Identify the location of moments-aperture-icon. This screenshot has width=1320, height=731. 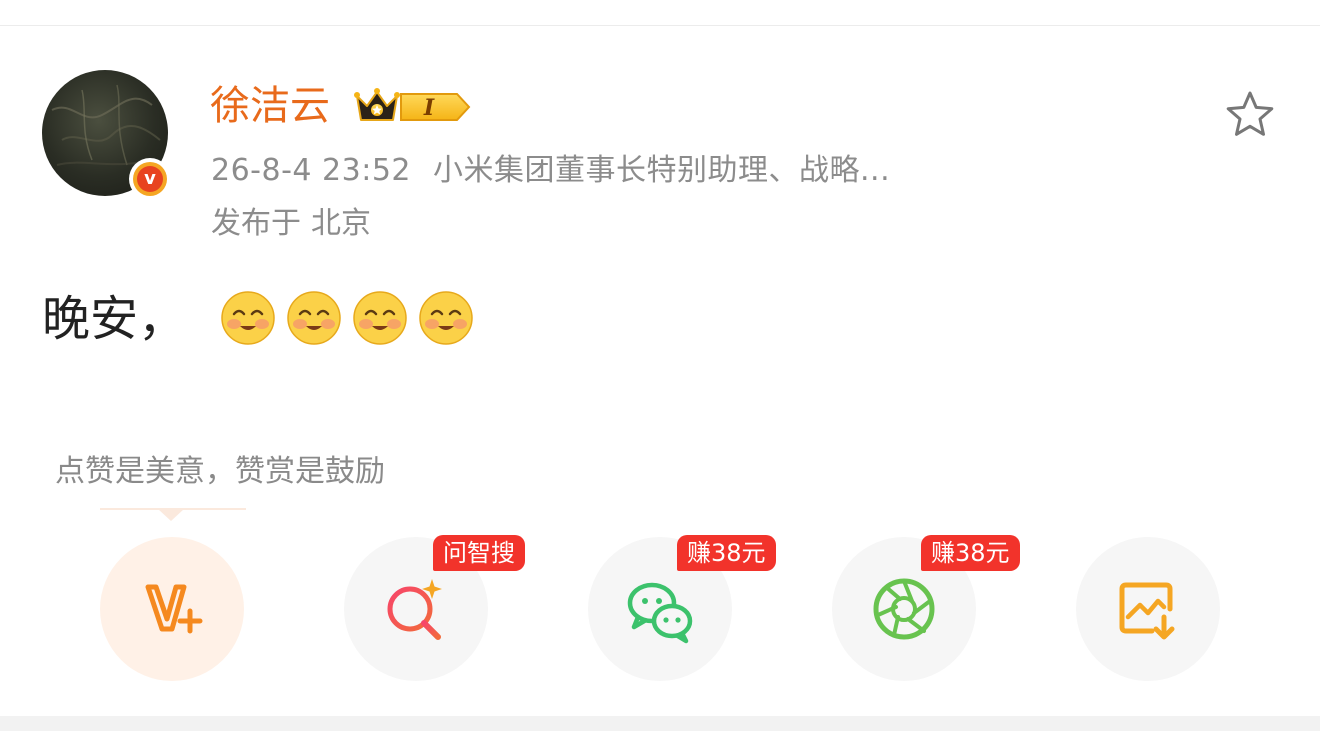
(904, 609).